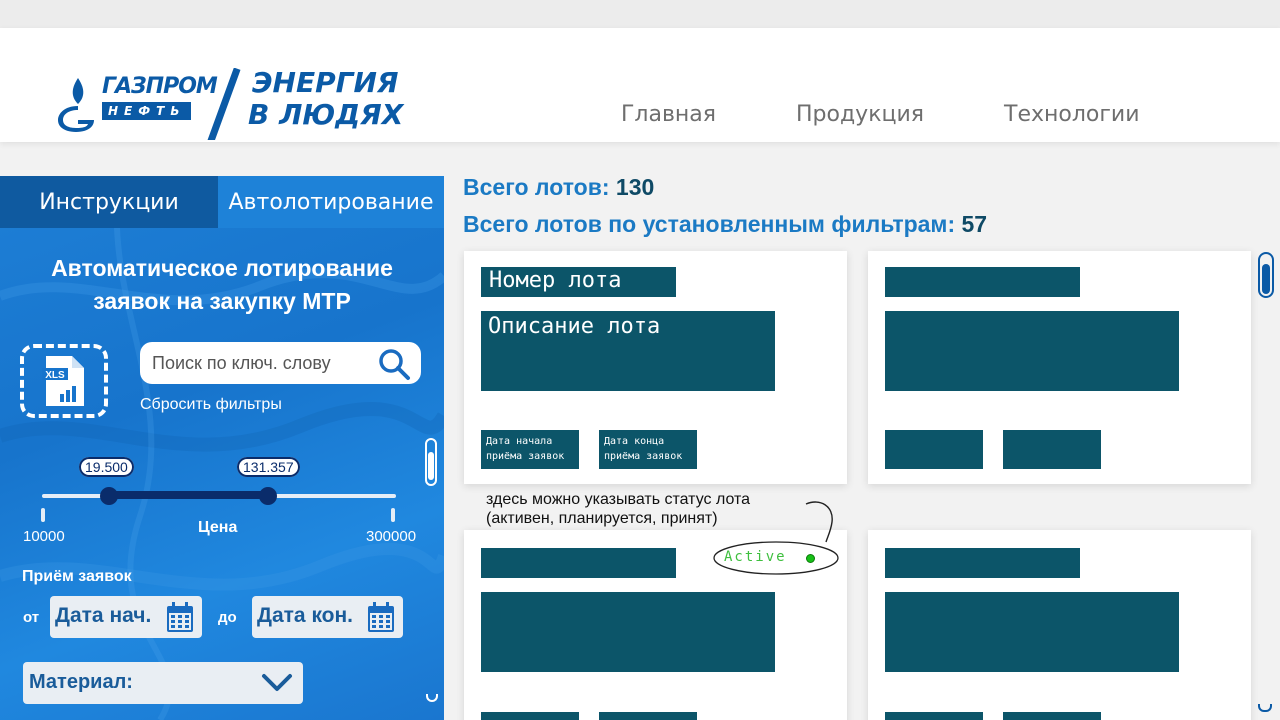 The image size is (1280, 720). I want to click on end-date-text: Дата конца приёма заявок, so click(643, 449).